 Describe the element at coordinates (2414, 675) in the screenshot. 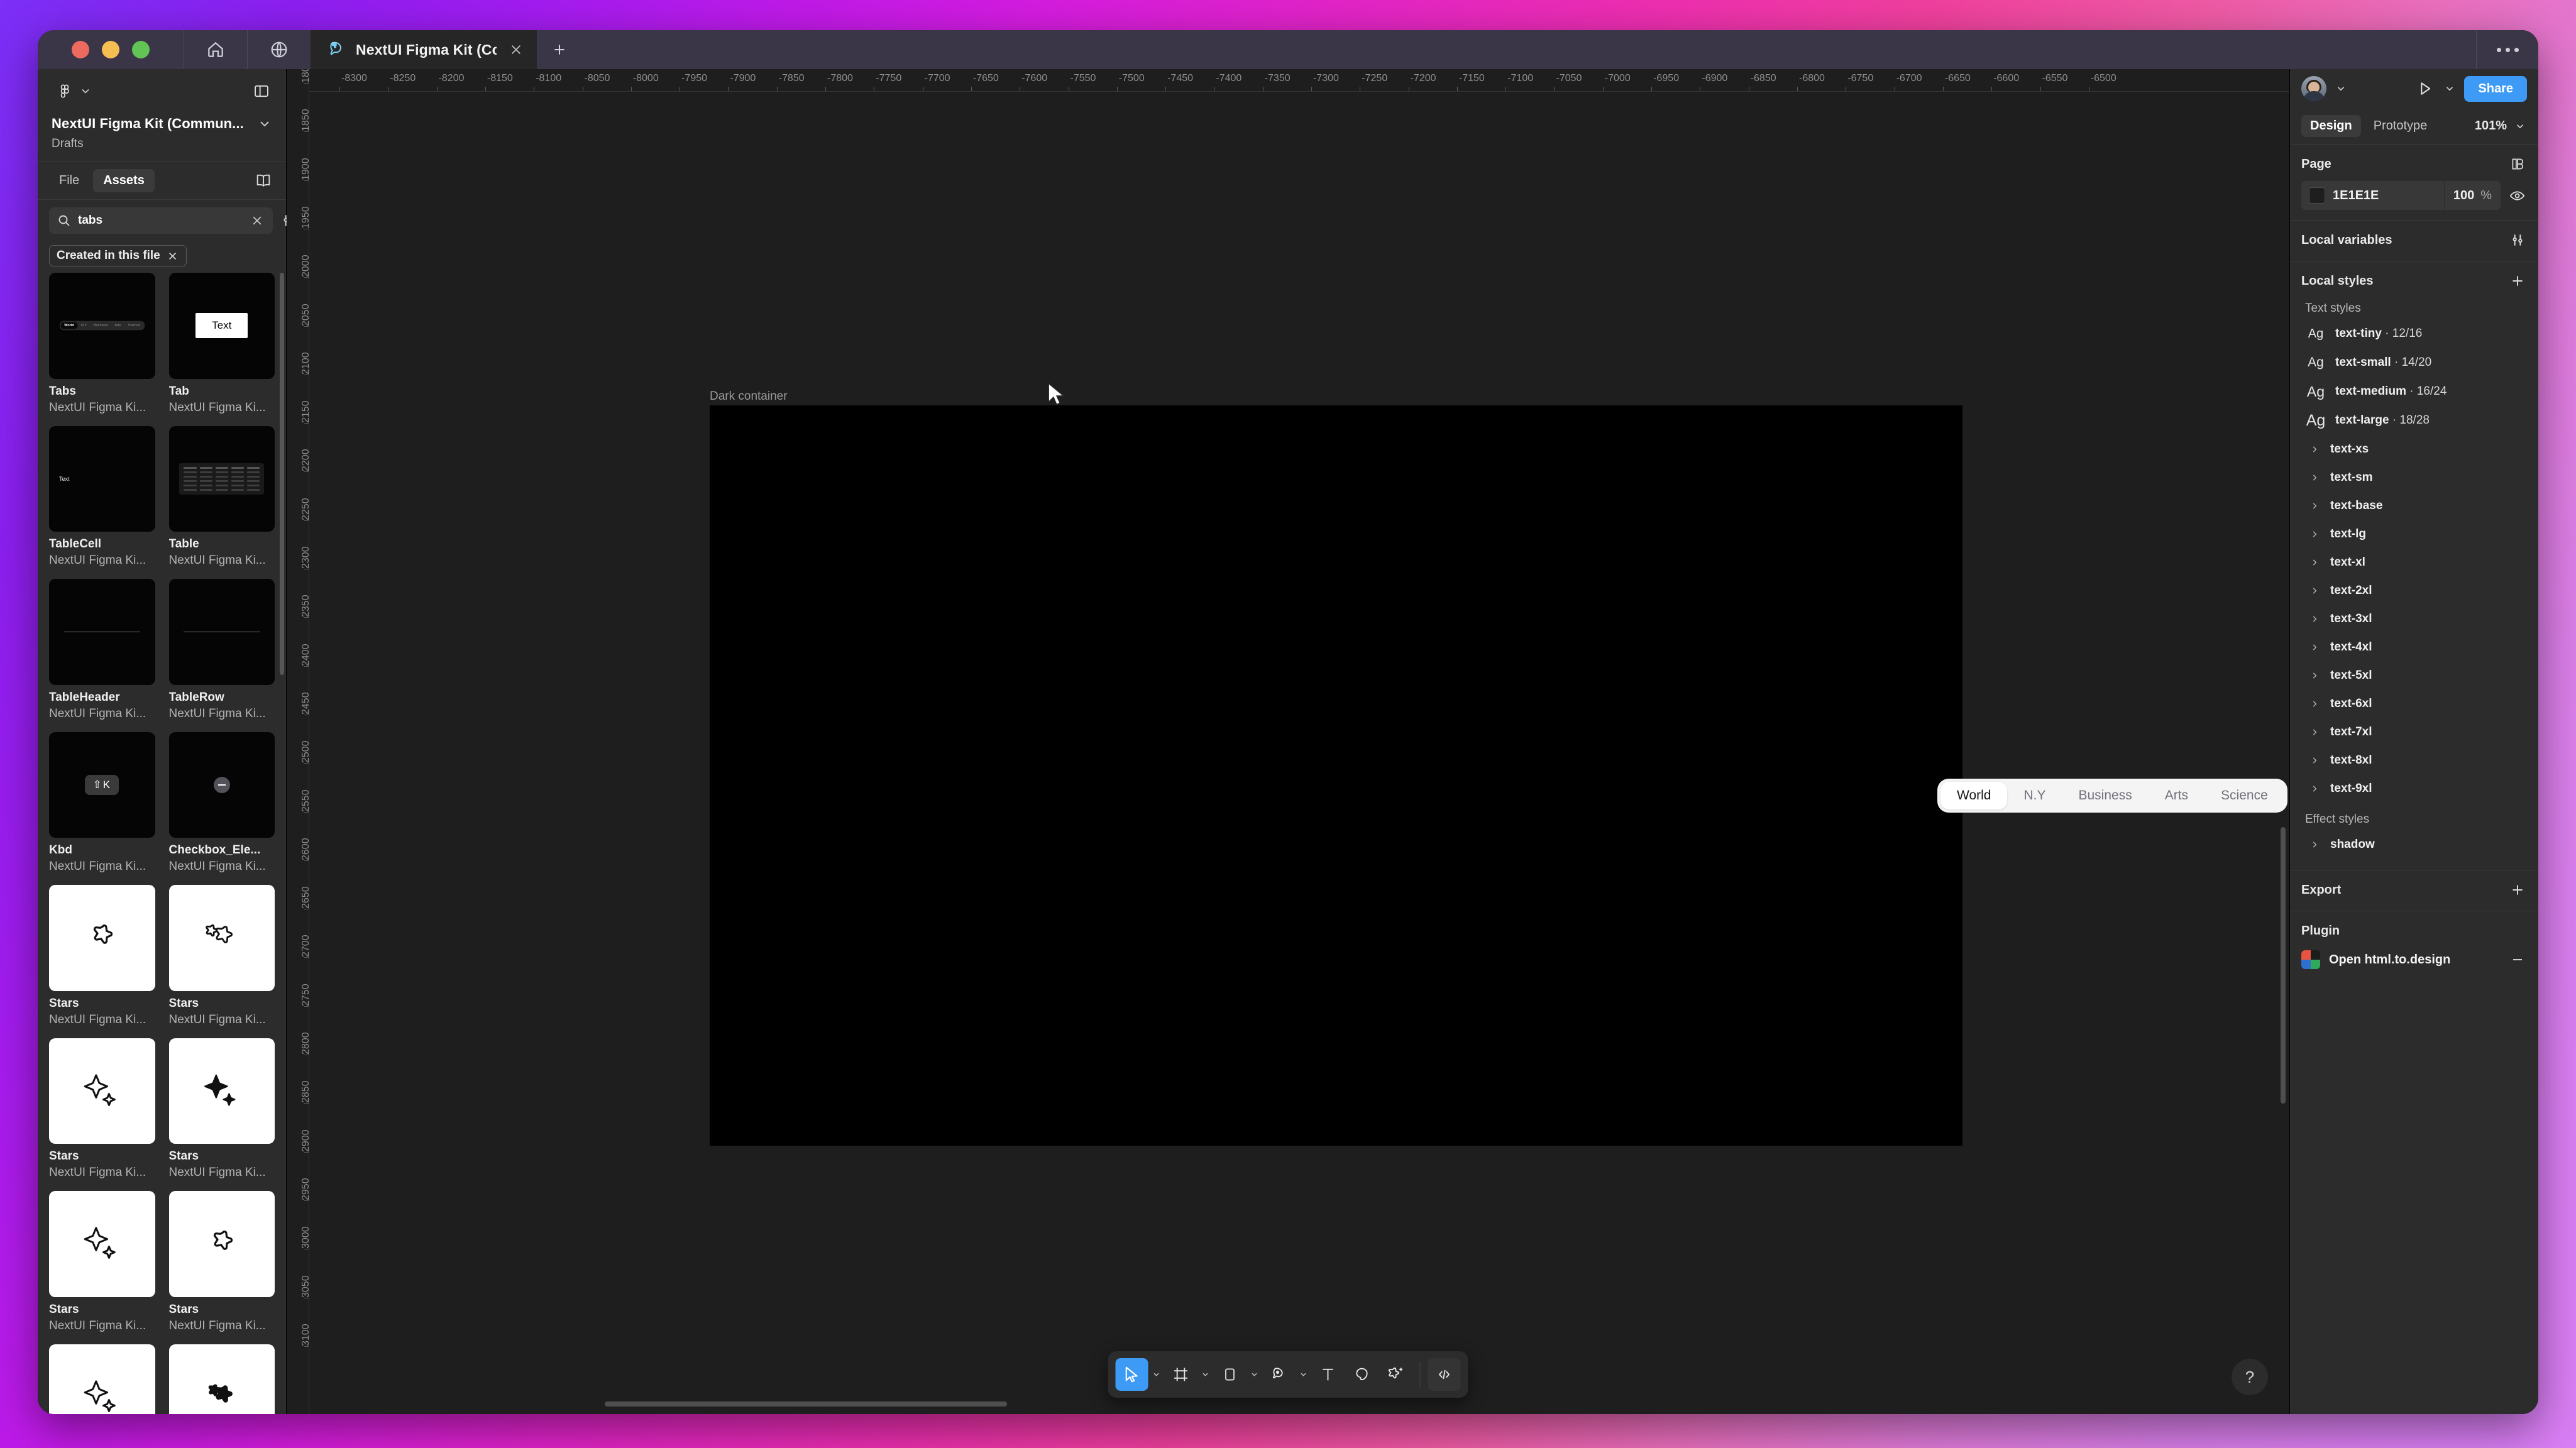

I see `text-style-group-row: text-5xl` at that location.